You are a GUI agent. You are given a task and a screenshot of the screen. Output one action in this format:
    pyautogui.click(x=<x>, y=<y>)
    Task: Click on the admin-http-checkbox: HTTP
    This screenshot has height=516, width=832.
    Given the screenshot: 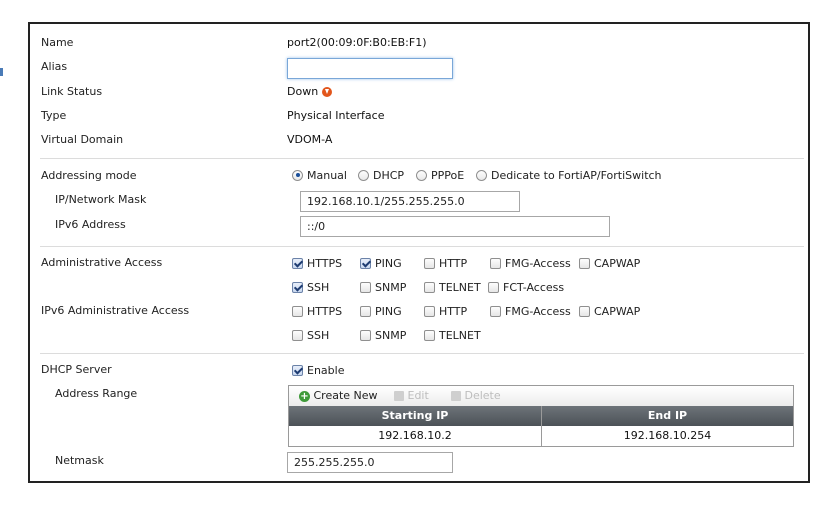 What is the action you would take?
    pyautogui.click(x=445, y=263)
    